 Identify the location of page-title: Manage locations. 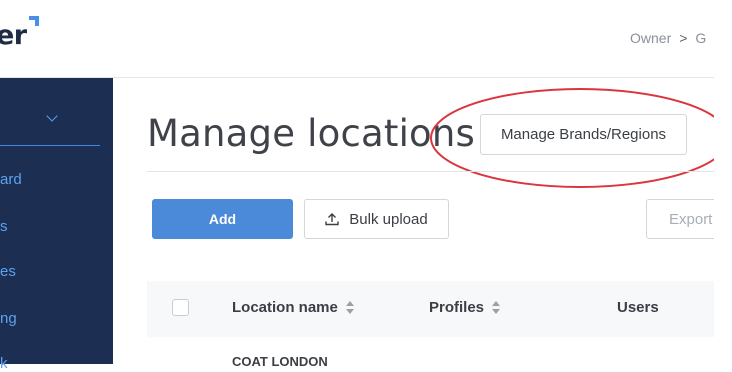
(311, 133).